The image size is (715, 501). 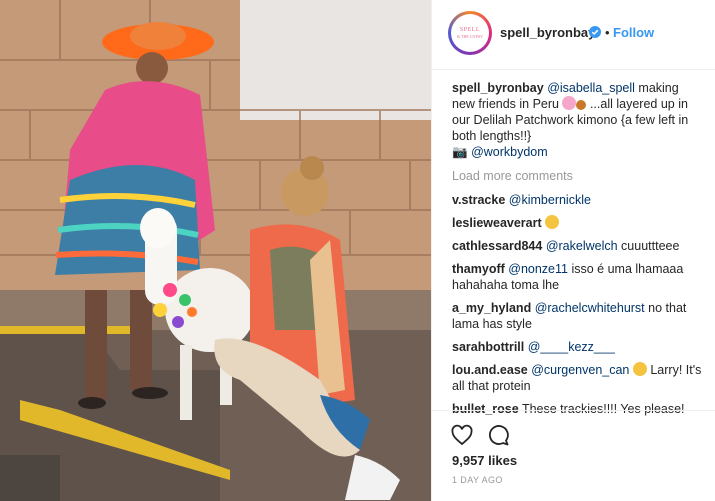 I want to click on avatar-logo-text: SPELL, so click(x=470, y=30).